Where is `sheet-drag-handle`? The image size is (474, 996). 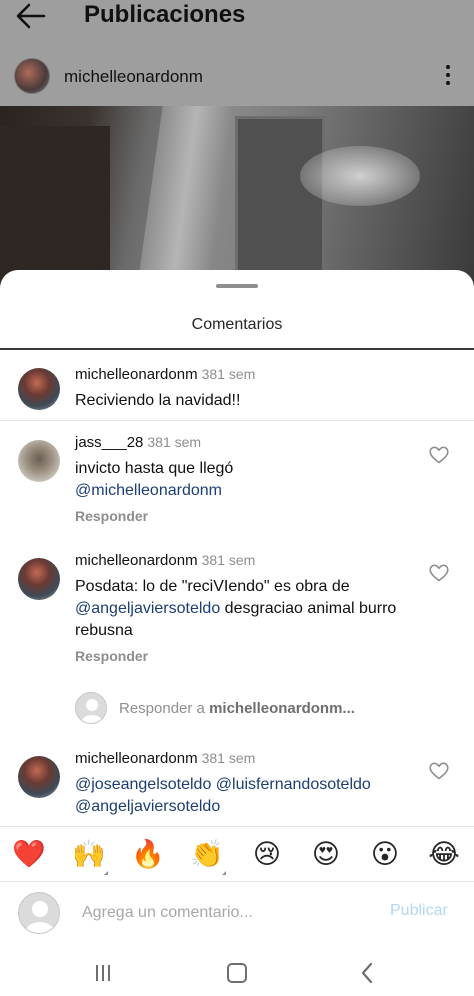
sheet-drag-handle is located at coordinates (237, 286).